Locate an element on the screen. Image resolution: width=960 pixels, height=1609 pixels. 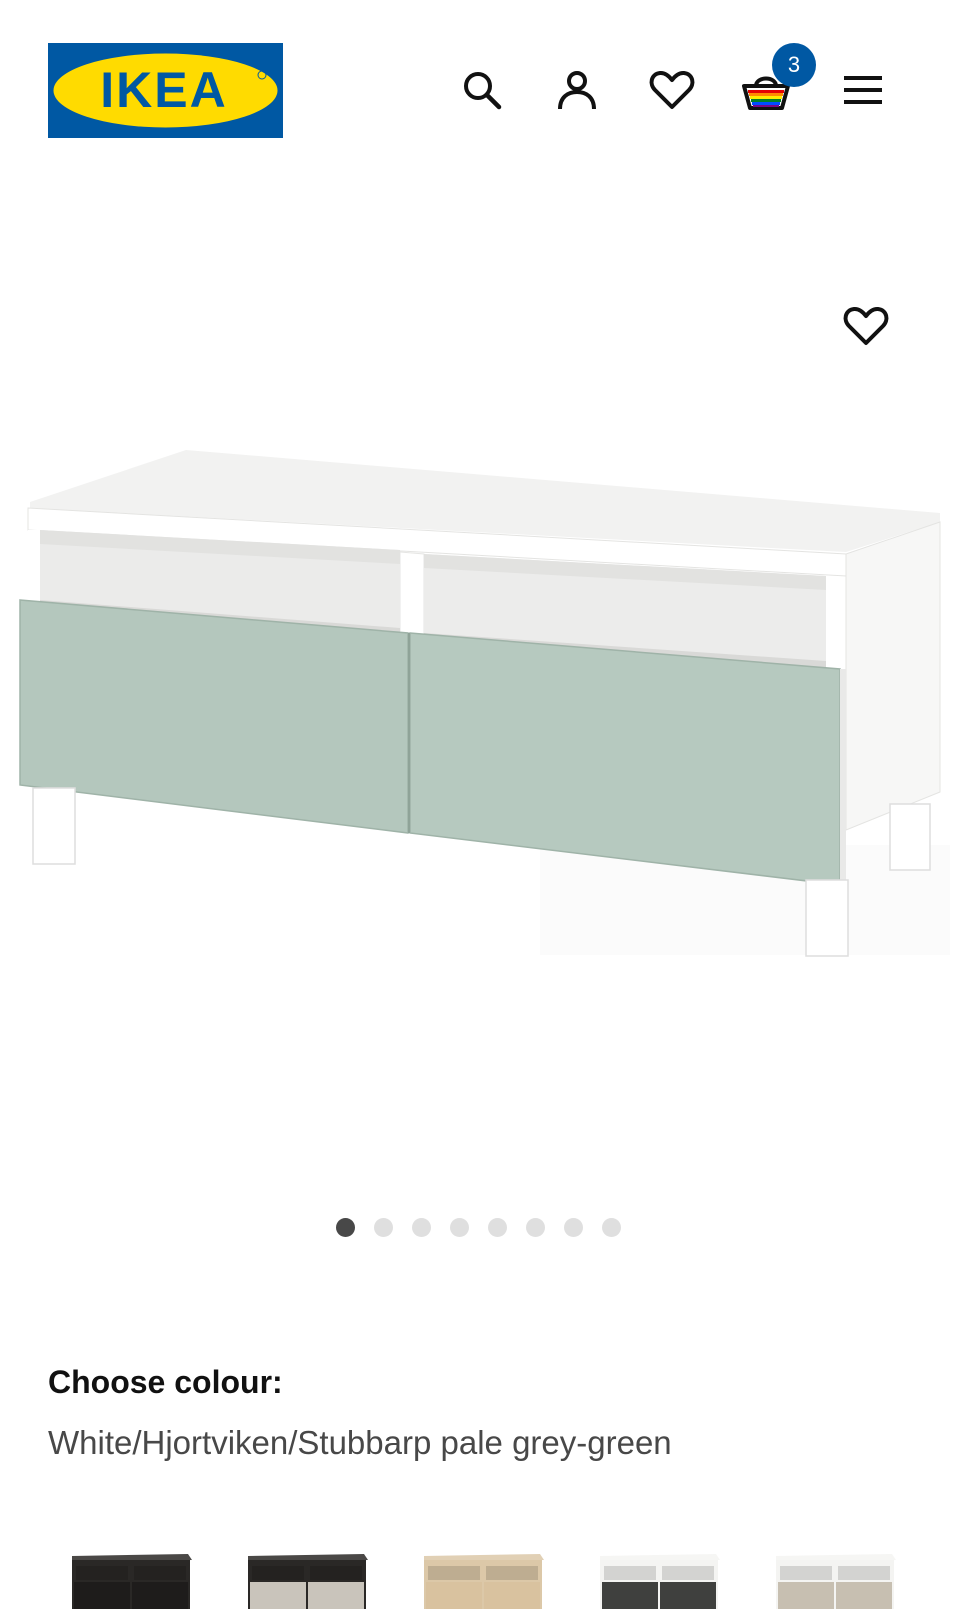
heart-outline-icon is located at coordinates (866, 325).